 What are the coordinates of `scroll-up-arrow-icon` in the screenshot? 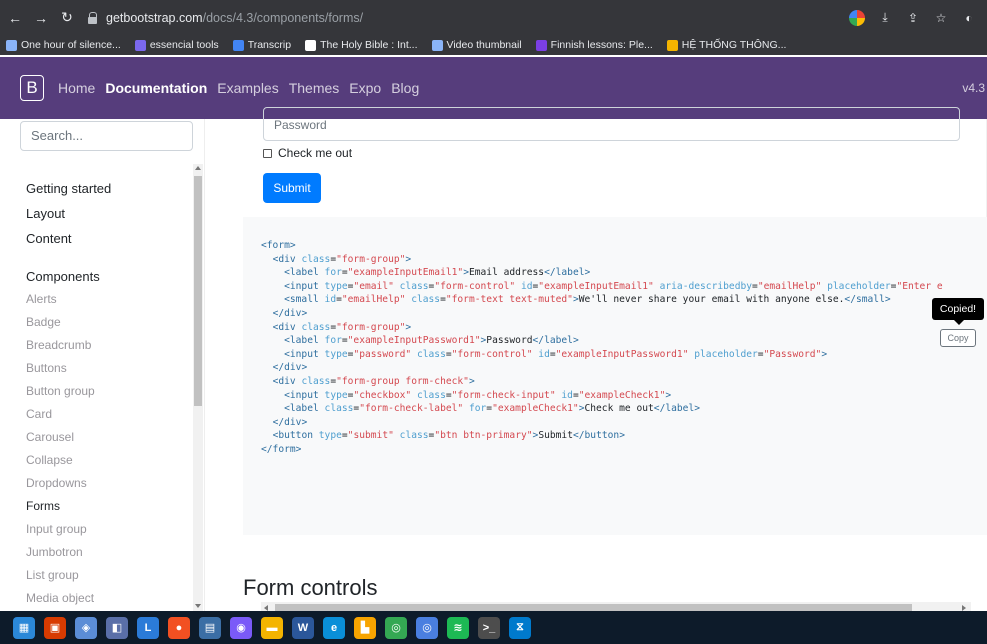 It's located at (198, 168).